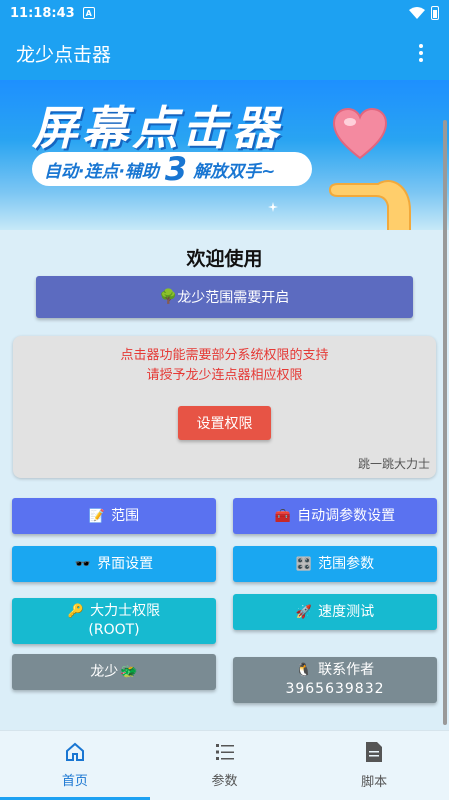  I want to click on key-icon: 🔑, so click(76, 611).